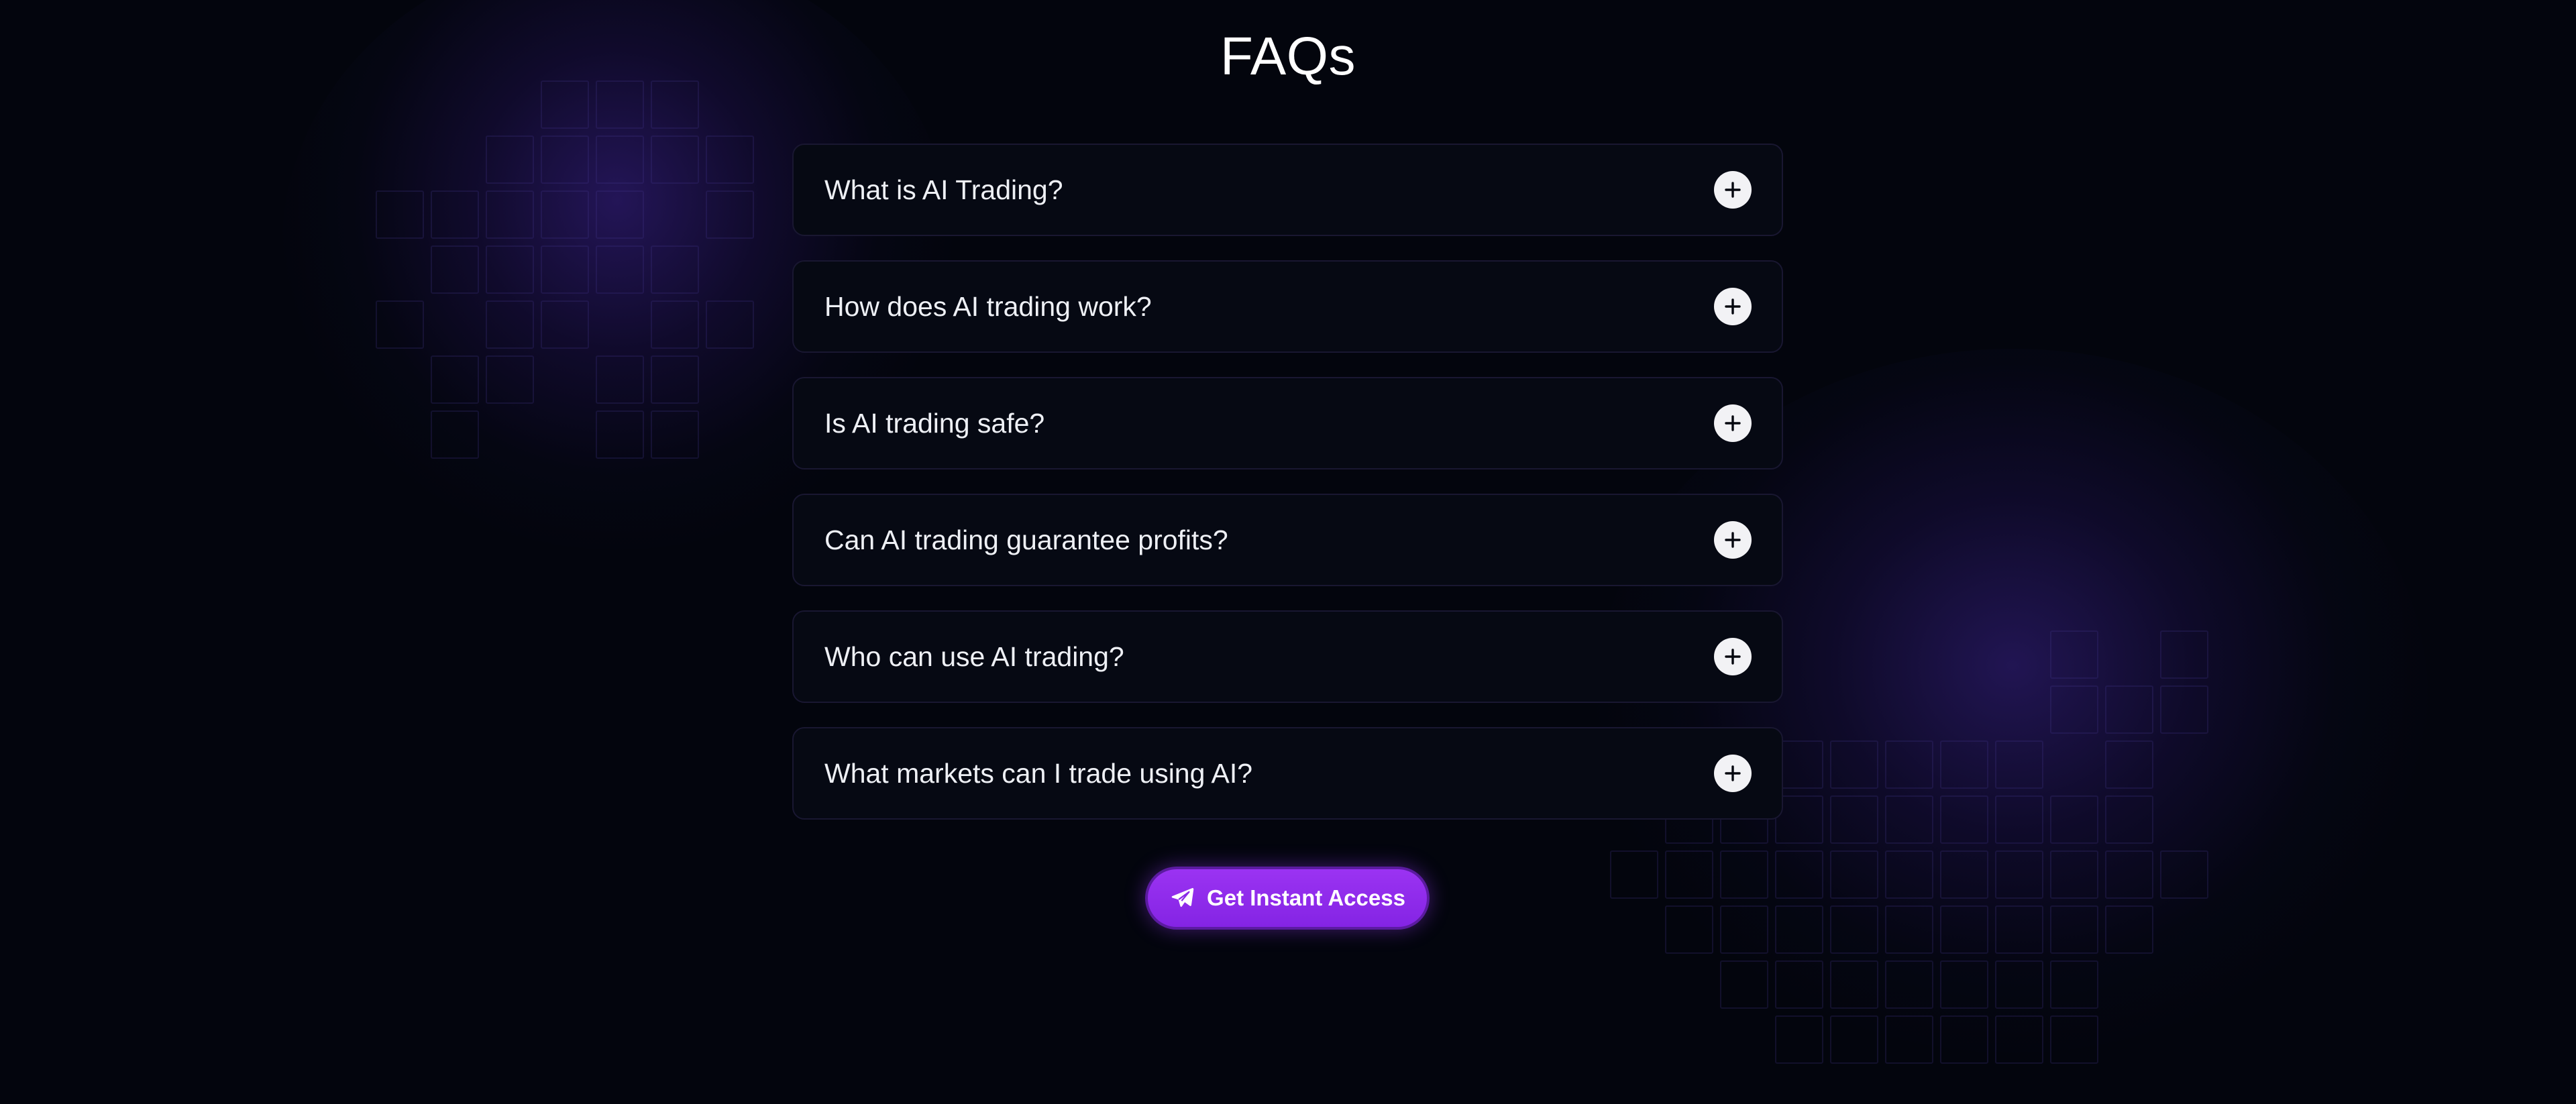  What do you see at coordinates (1287, 656) in the screenshot?
I see `faq-item: Who can use AI trading?` at bounding box center [1287, 656].